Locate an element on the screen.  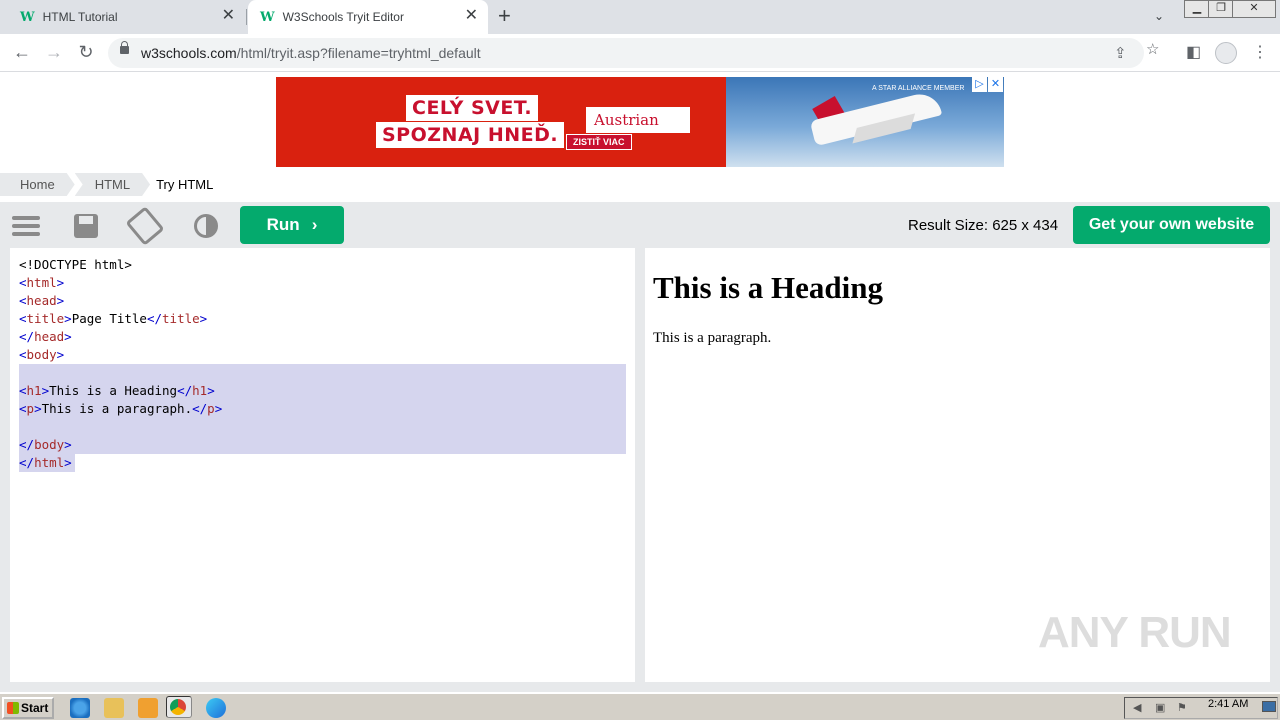
taskbar-clock: 2:41 AM is located at coordinates (1228, 704).